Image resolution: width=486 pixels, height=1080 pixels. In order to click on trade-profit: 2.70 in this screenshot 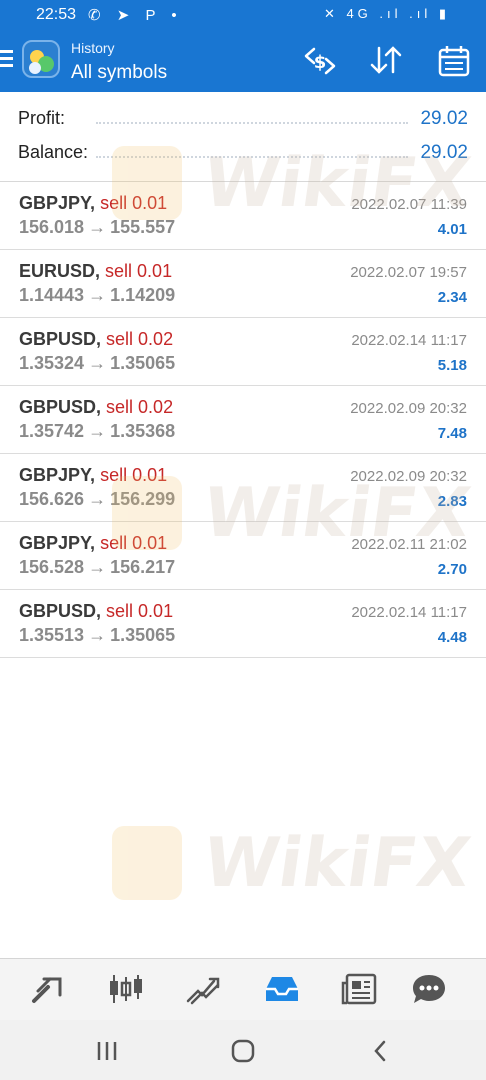, I will do `click(452, 569)`.